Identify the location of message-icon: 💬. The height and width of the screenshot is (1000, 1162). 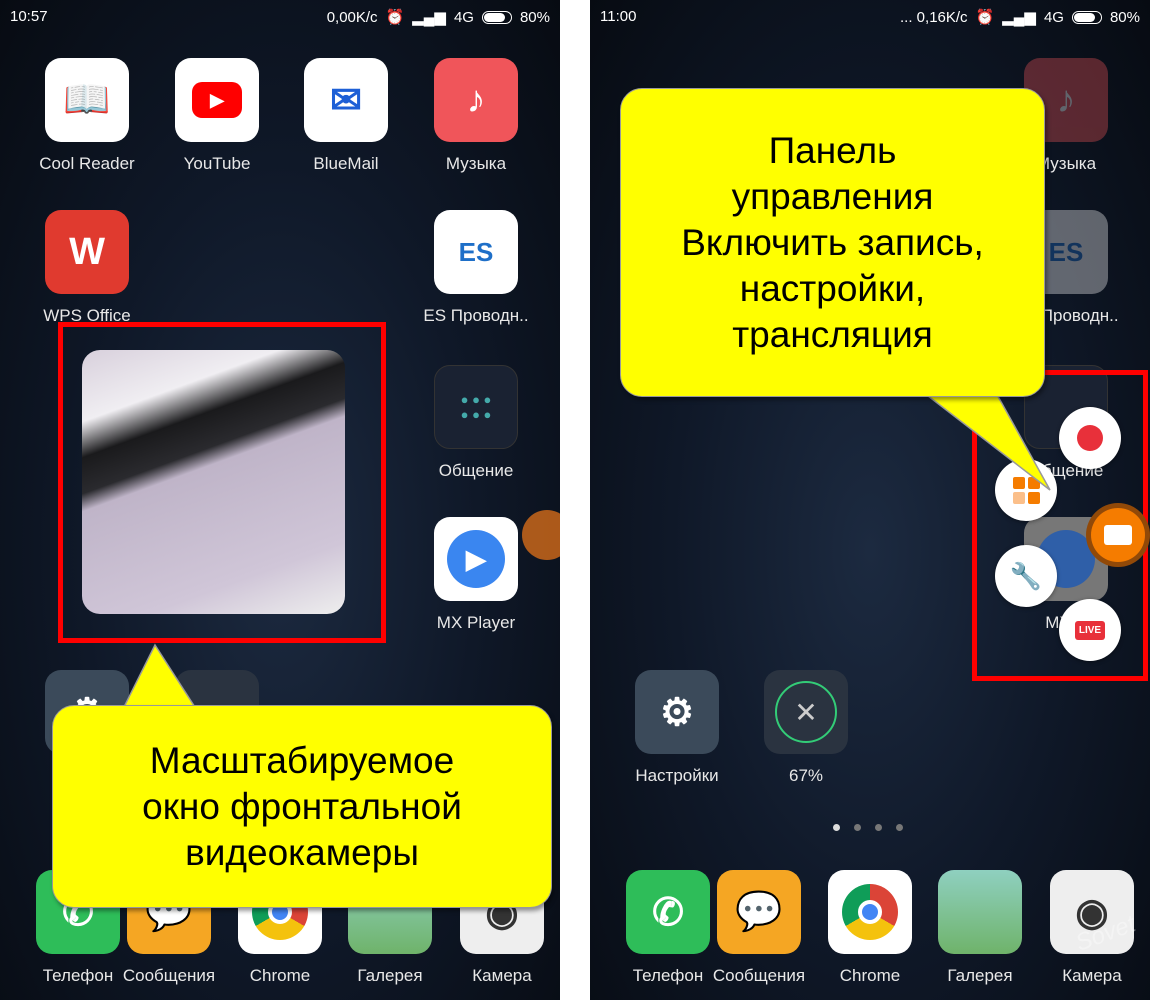
(759, 912).